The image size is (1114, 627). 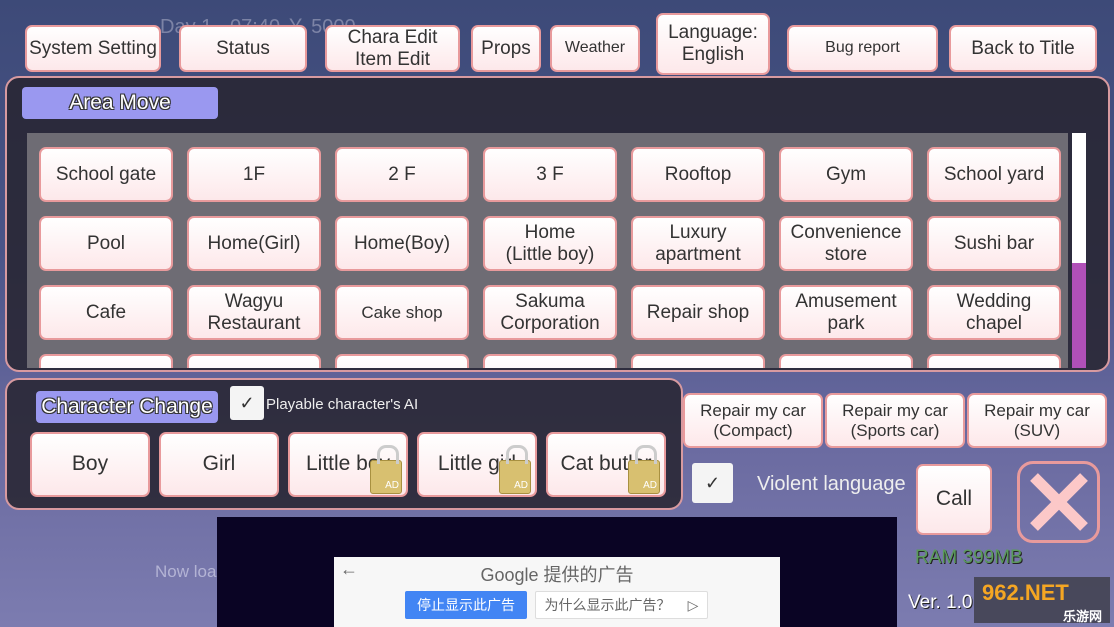 I want to click on area-button: Home(Boy), so click(x=402, y=243).